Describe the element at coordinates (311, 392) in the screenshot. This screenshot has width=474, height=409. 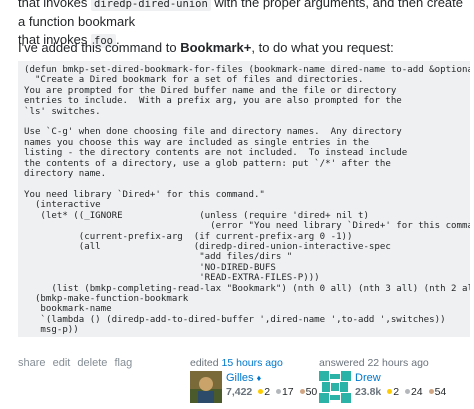
I see `editor-bronze-count: 50` at that location.